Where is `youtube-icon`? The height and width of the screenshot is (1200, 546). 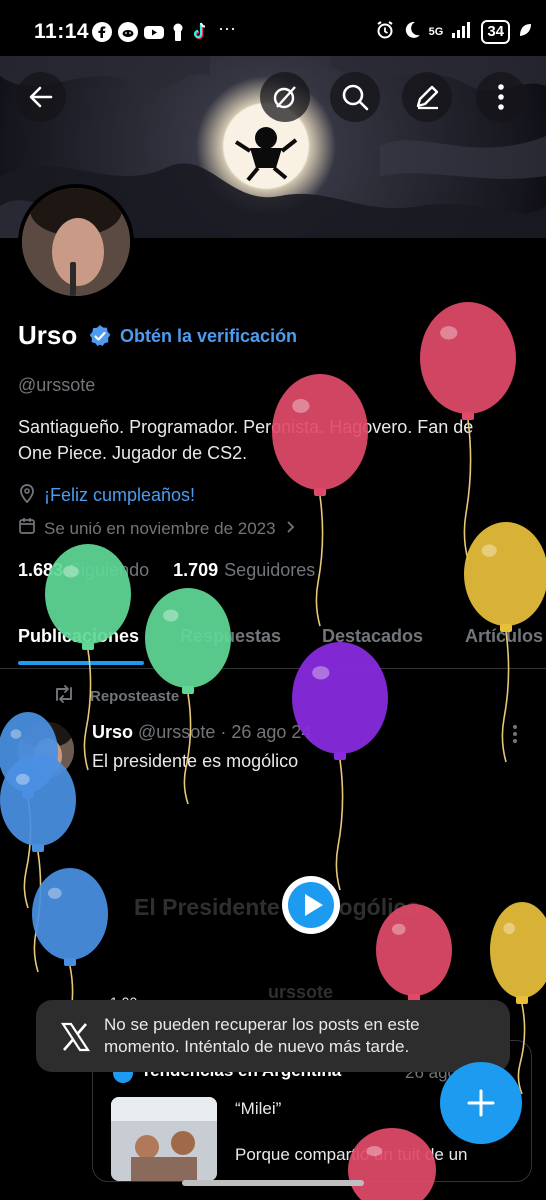
youtube-icon is located at coordinates (153, 32).